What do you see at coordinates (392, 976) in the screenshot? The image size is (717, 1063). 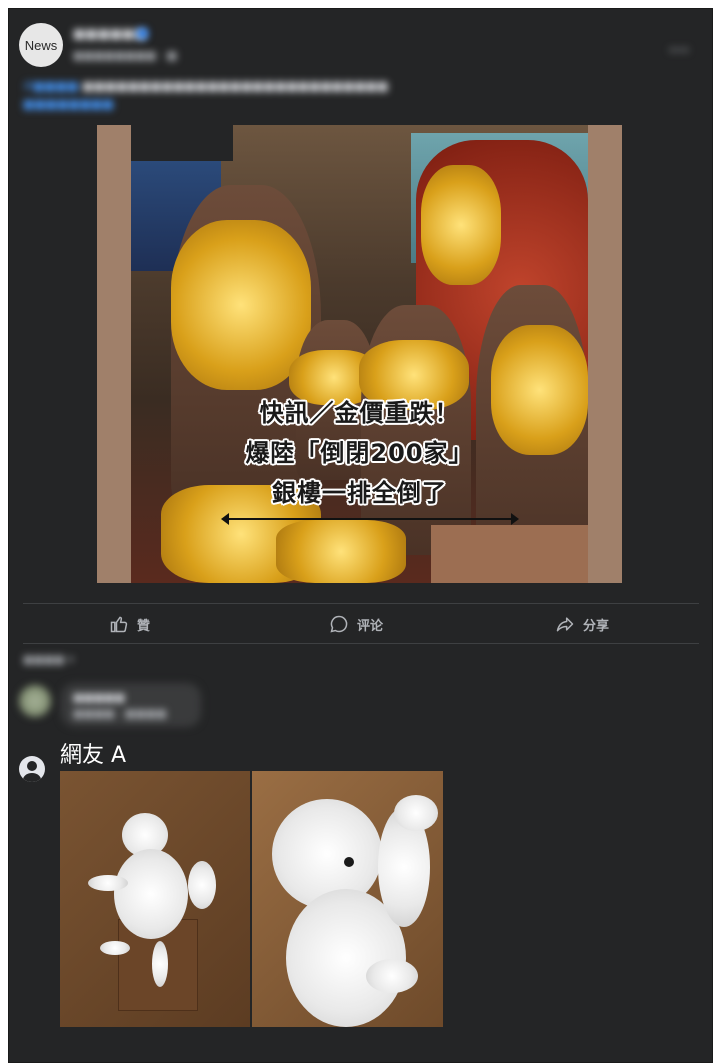 I see `cat-lower-paw` at bounding box center [392, 976].